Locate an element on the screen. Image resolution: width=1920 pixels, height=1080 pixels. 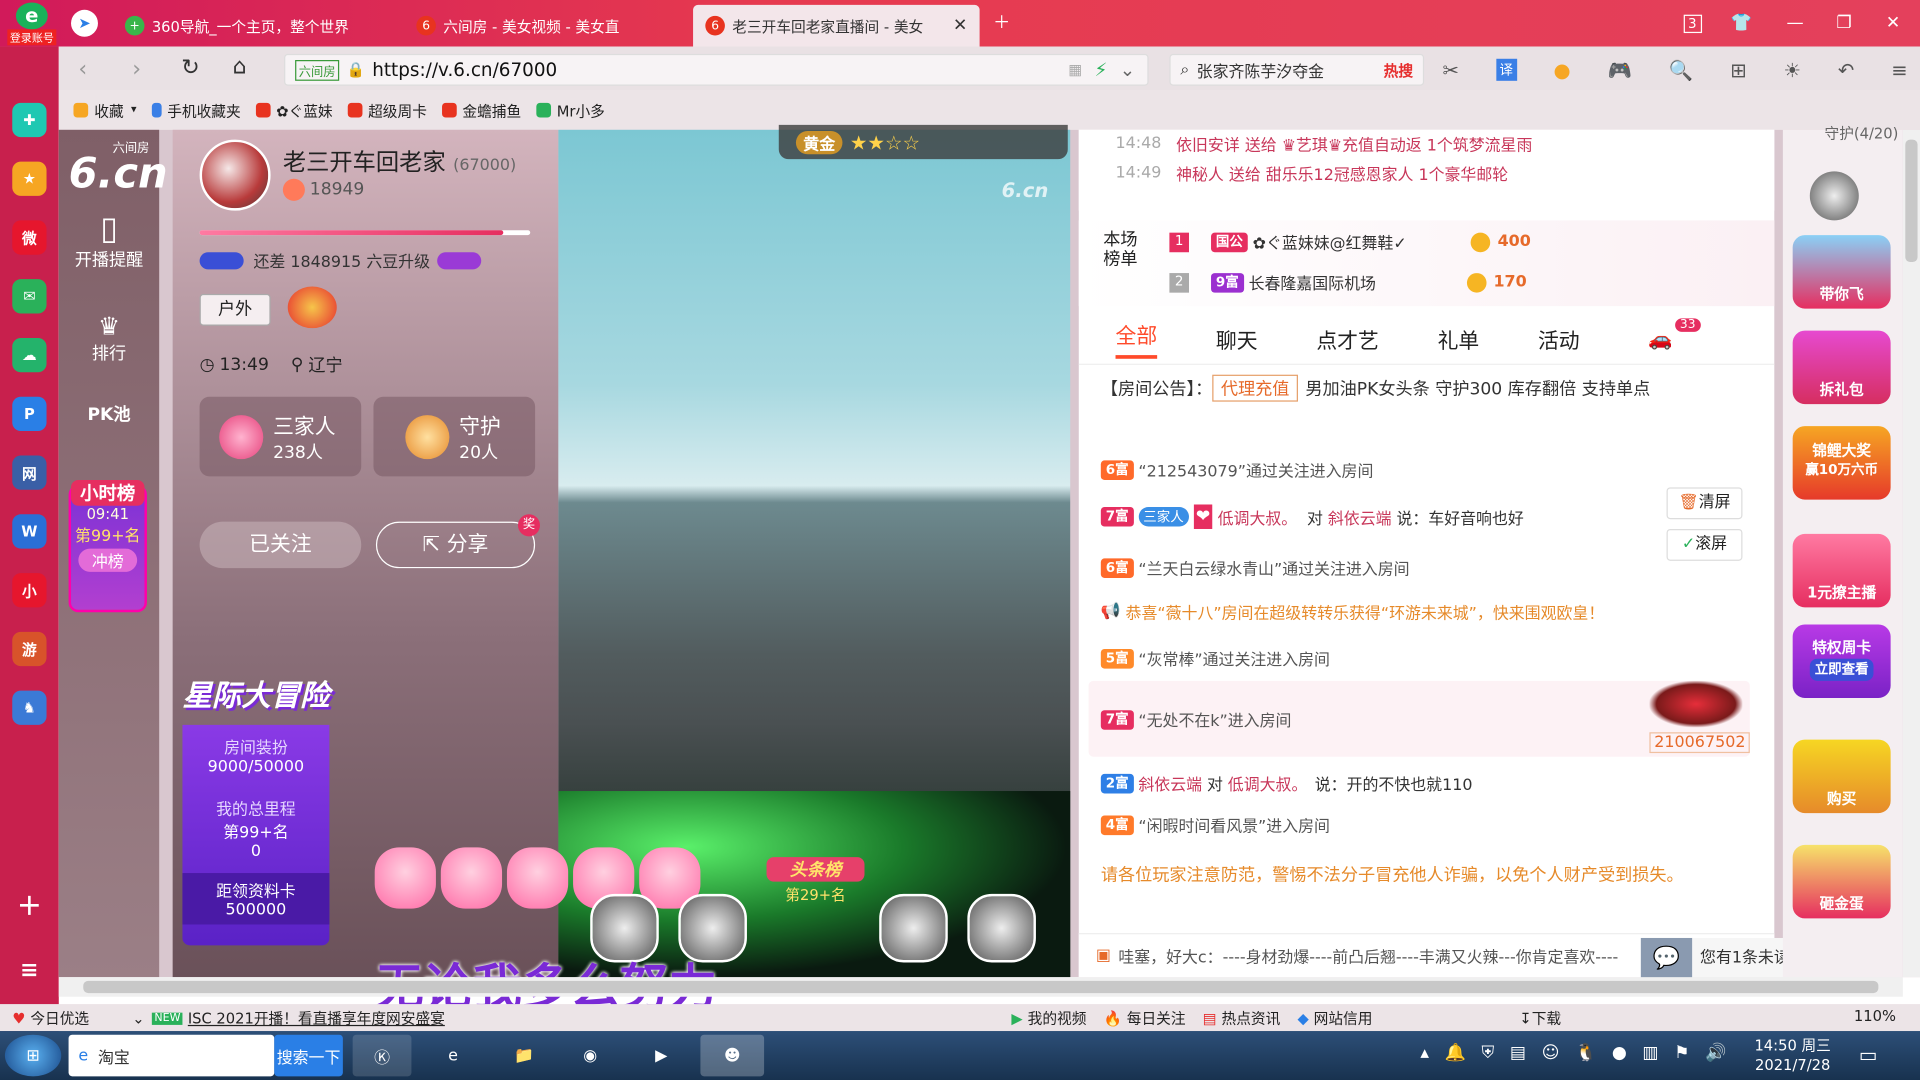
weibo-icon: 微 is located at coordinates (29, 237).